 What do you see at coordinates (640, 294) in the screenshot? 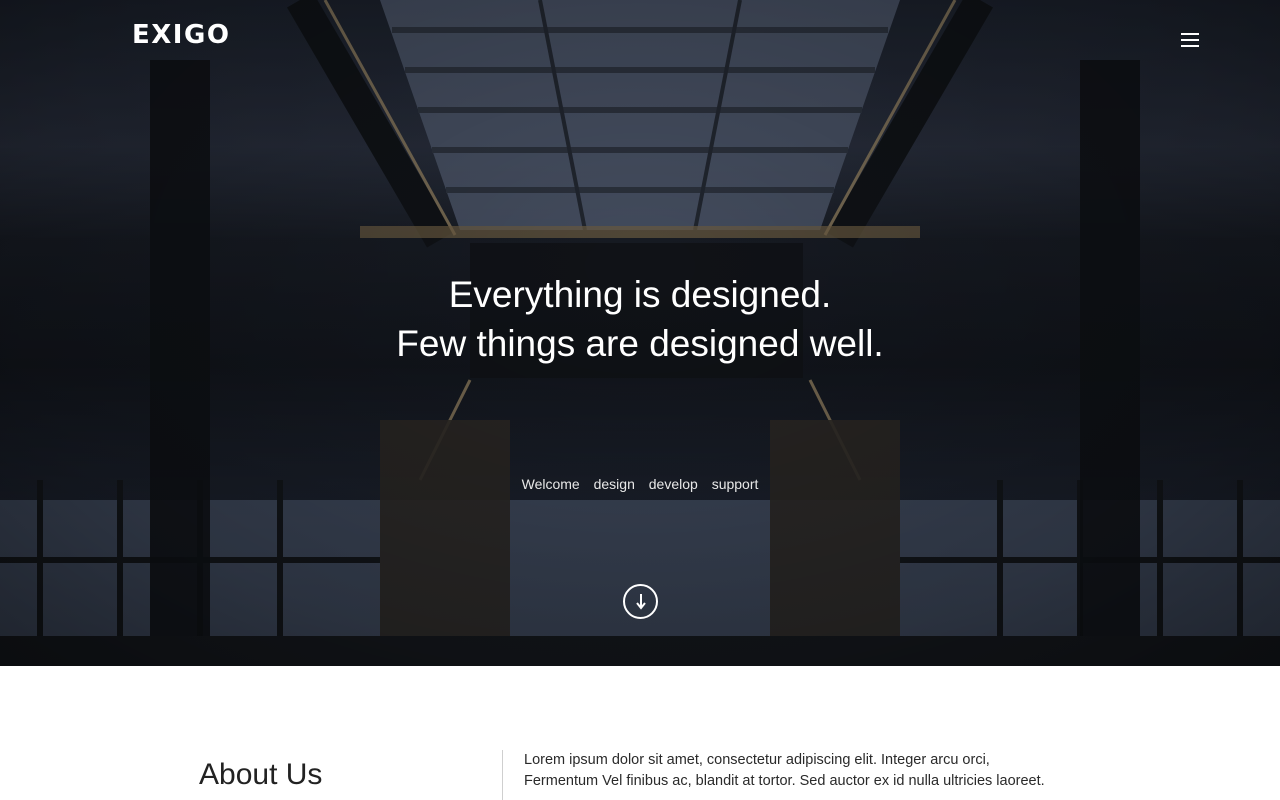
I see `tagline-line-1: Everything is designed.` at bounding box center [640, 294].